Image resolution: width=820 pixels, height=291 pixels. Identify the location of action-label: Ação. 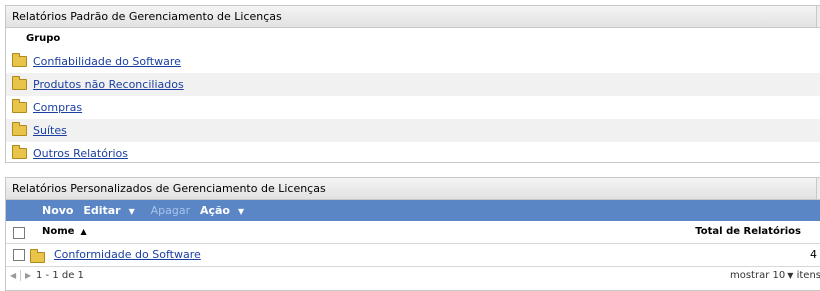
(214, 210).